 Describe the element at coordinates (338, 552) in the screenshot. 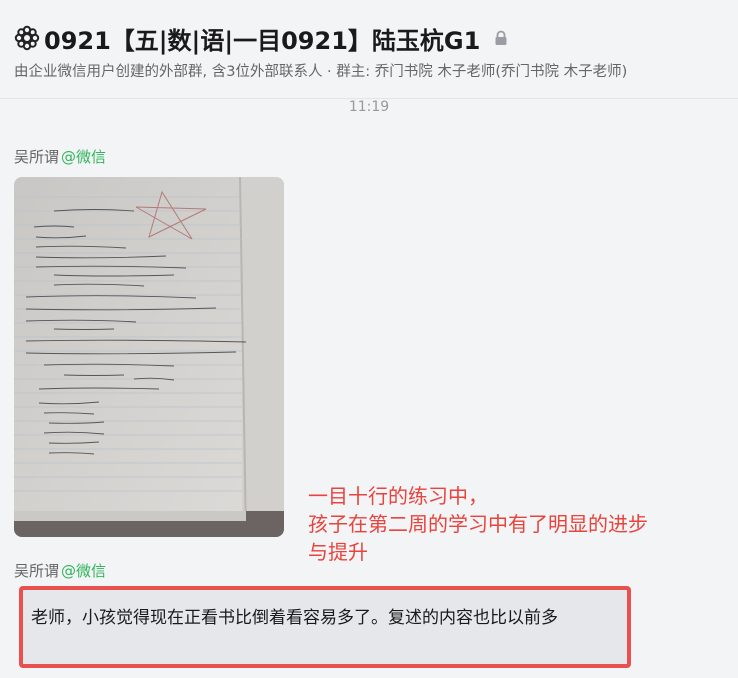

I see `annotation-line: 与提升` at that location.